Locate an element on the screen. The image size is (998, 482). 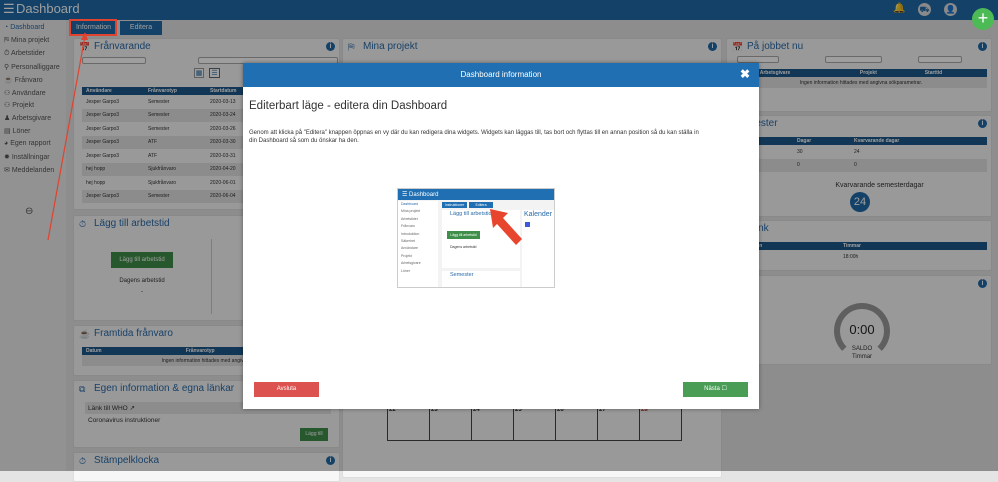
preview-label: Dagens arbetstid is located at coordinates (463, 247).